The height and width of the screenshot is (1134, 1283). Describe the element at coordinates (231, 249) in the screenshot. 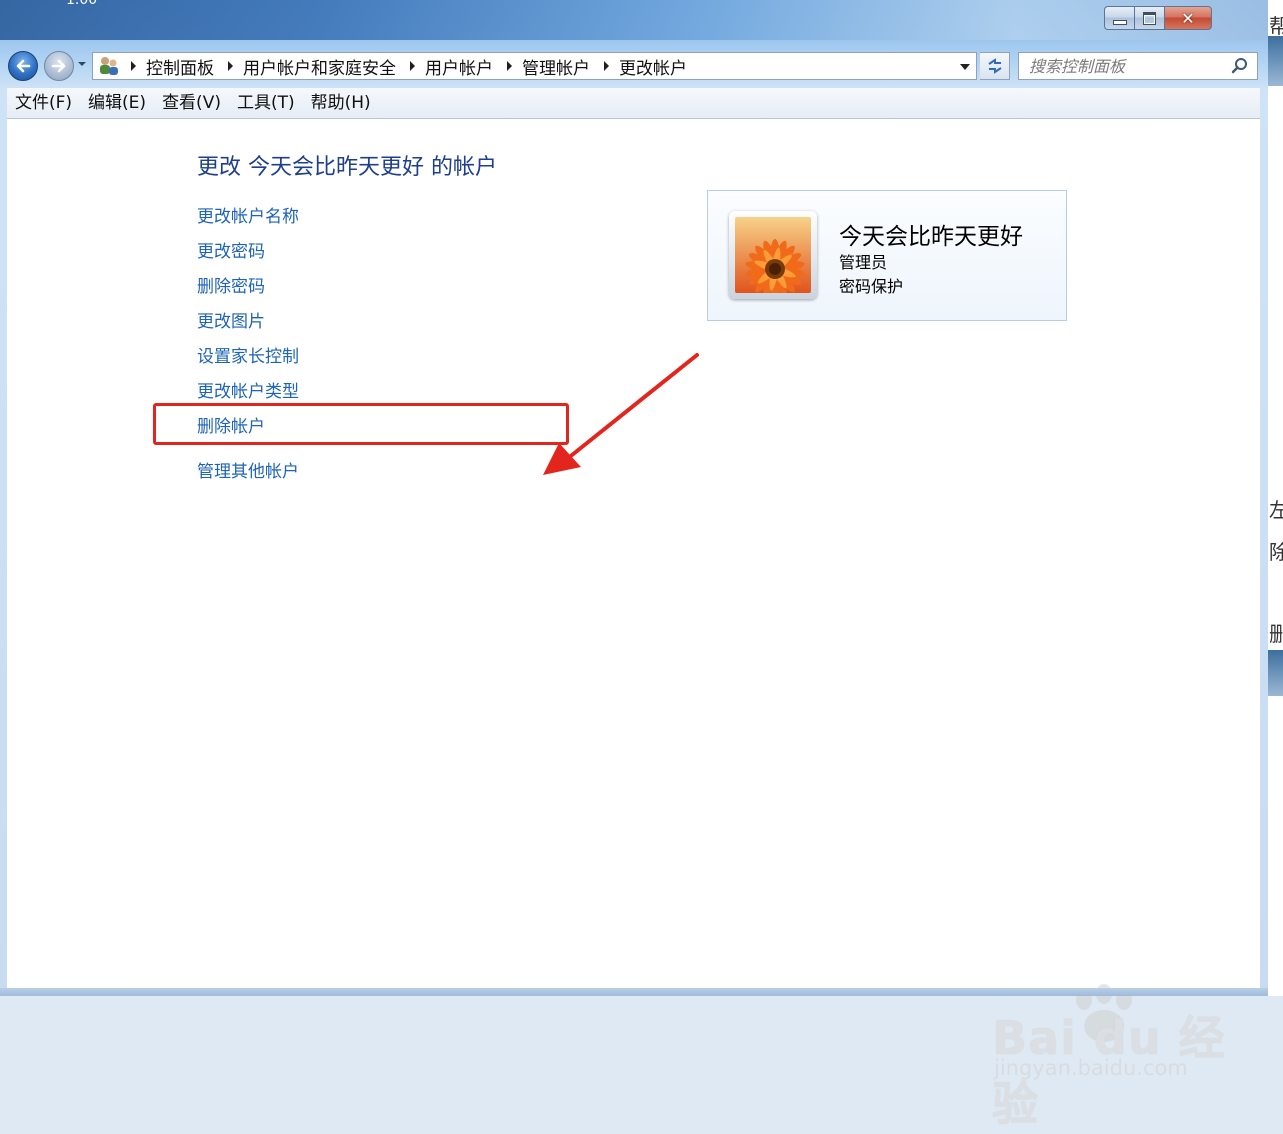

I see `change-password-link: 更改密码` at that location.